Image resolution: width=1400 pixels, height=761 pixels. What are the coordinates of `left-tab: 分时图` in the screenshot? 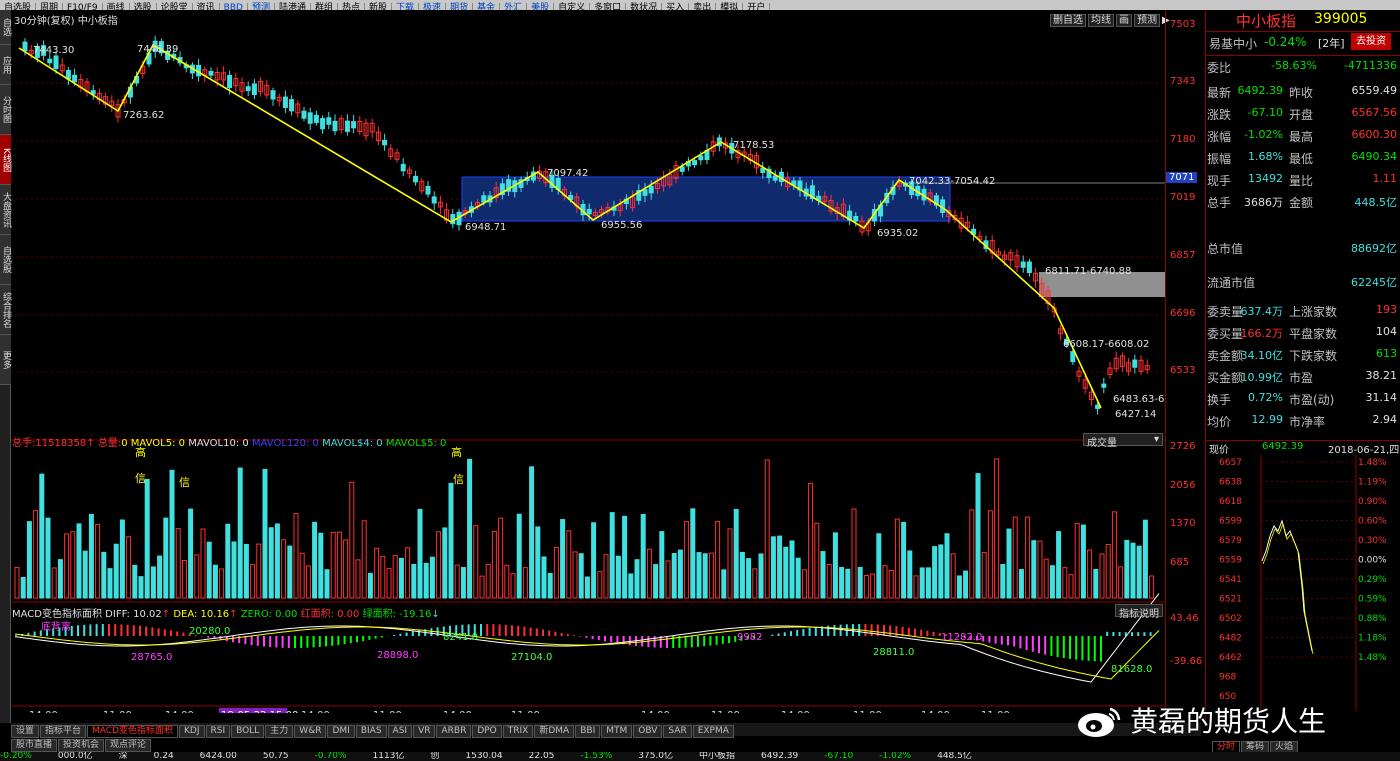 It's located at (5, 110).